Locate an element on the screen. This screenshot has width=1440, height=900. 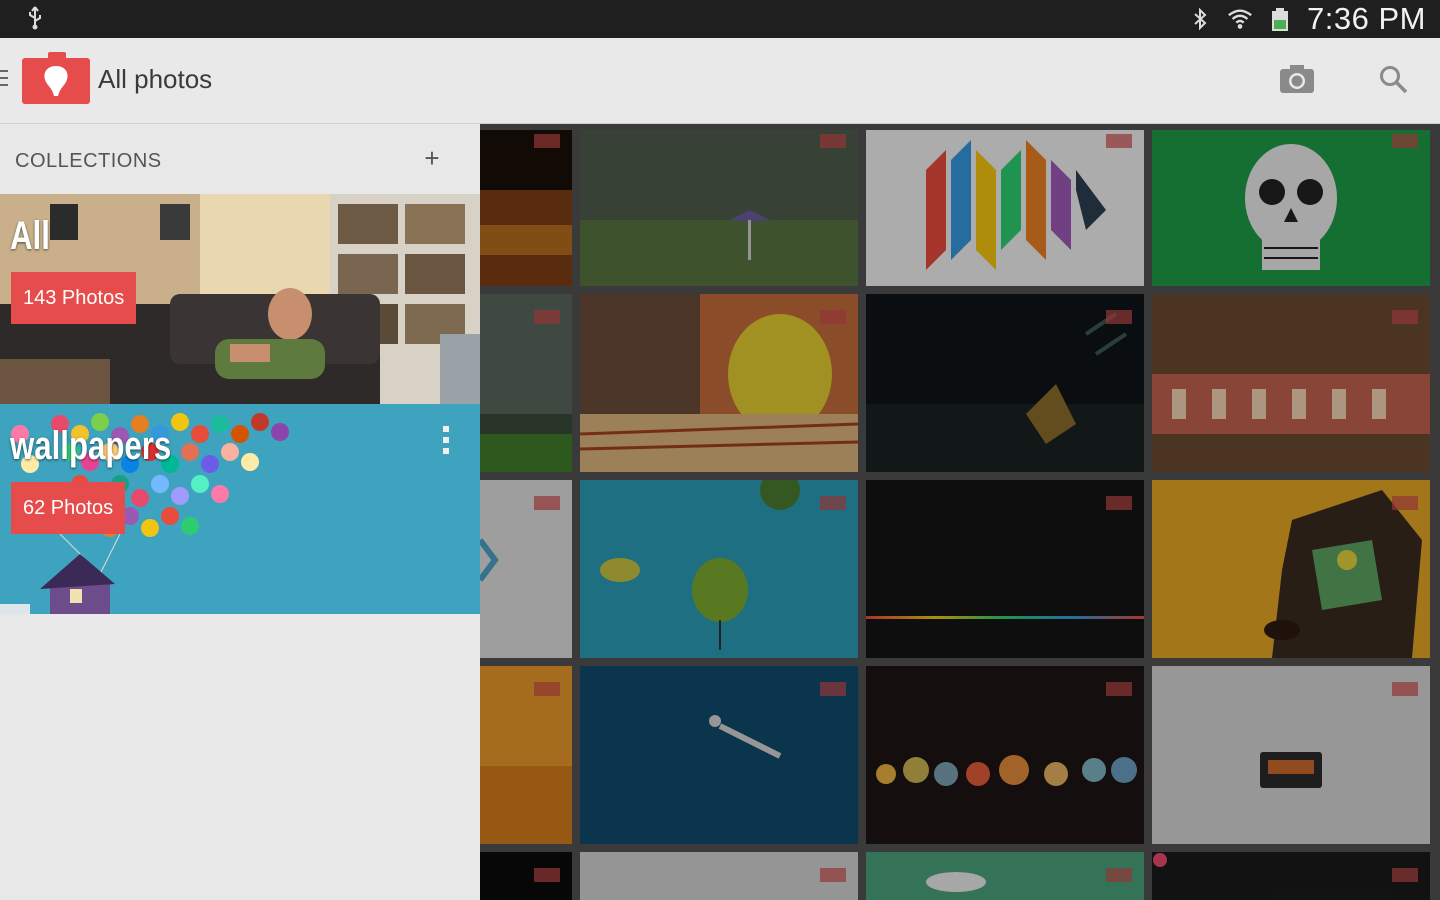
collection-name: All is located at coordinates (30, 236).